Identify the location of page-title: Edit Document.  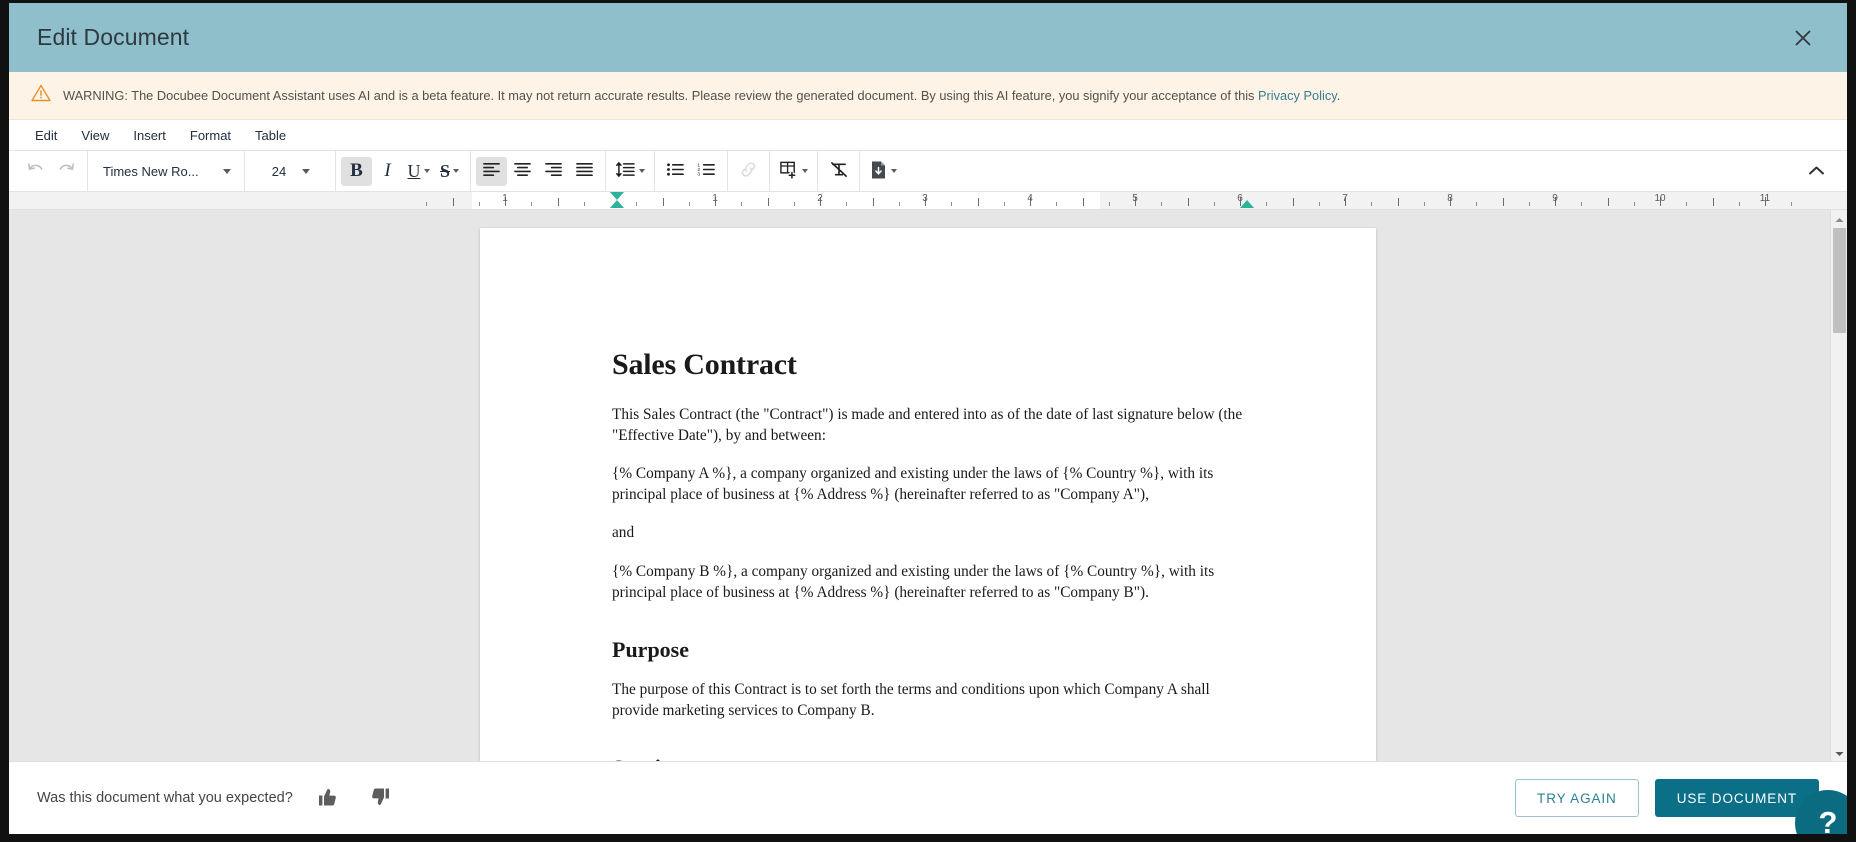
(113, 37).